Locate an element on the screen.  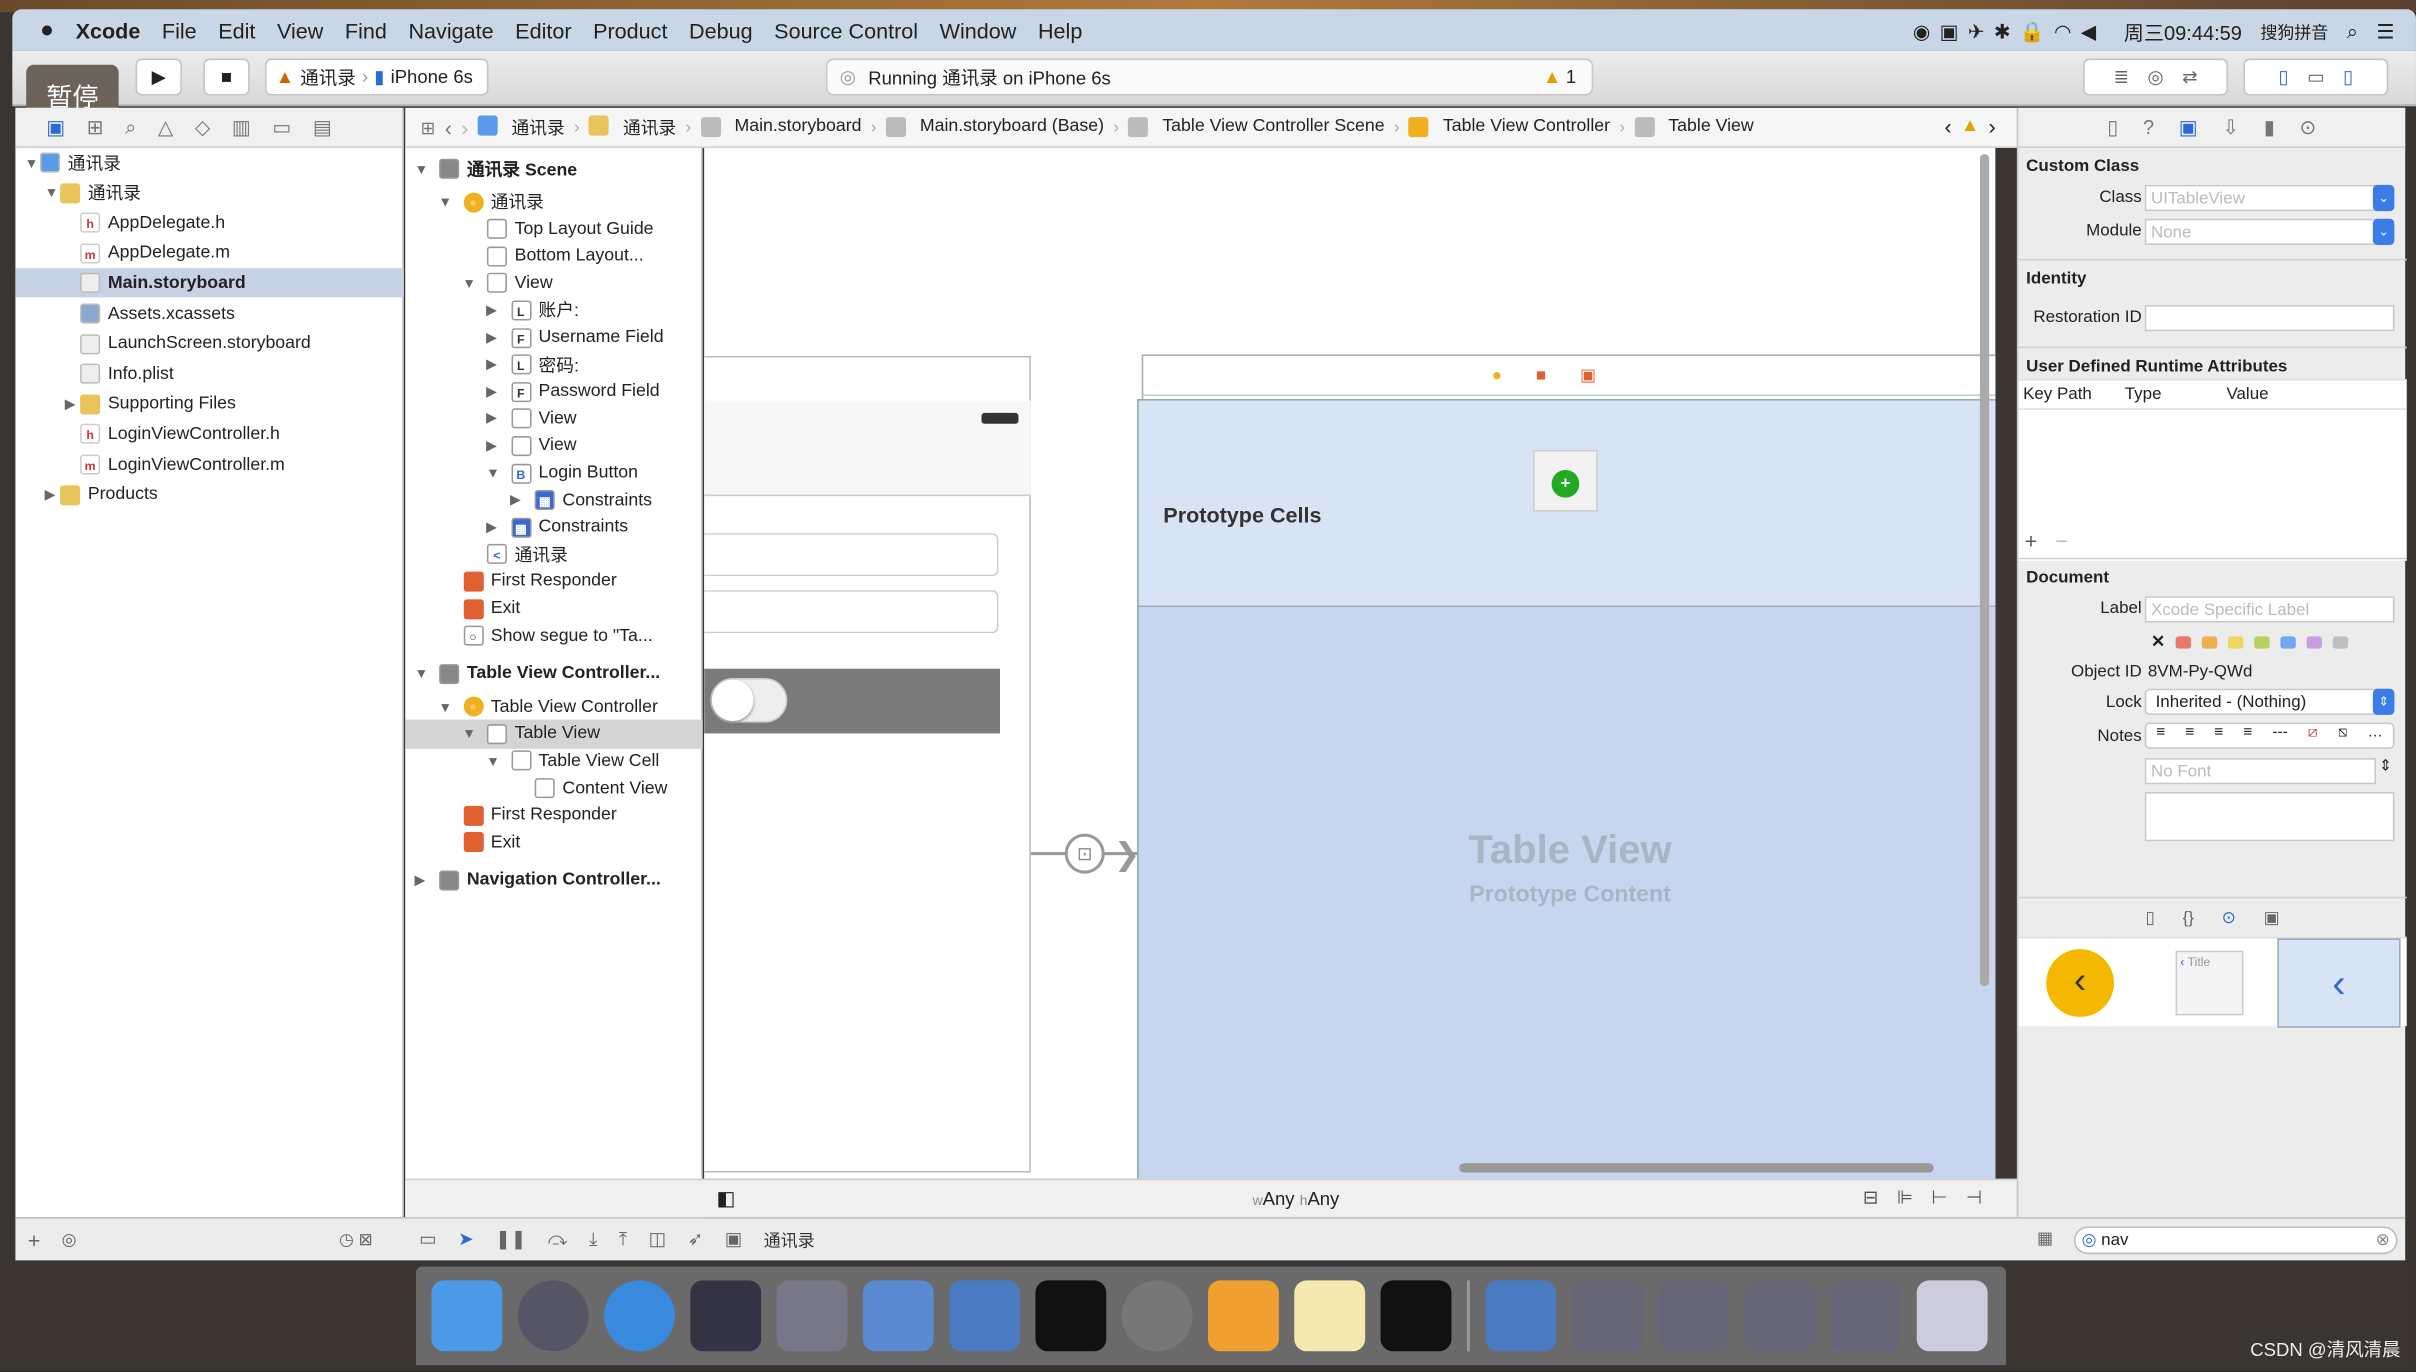
recent-files-icon: ◷ ⊠ is located at coordinates (356, 1239).